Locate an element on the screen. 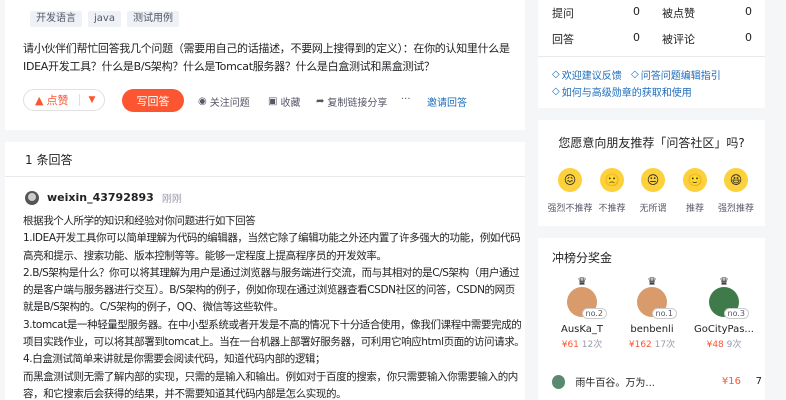 This screenshot has height=400, width=786. medal-guide-link: ◇ 如何与高级勋章的获取和使用 is located at coordinates (622, 91).